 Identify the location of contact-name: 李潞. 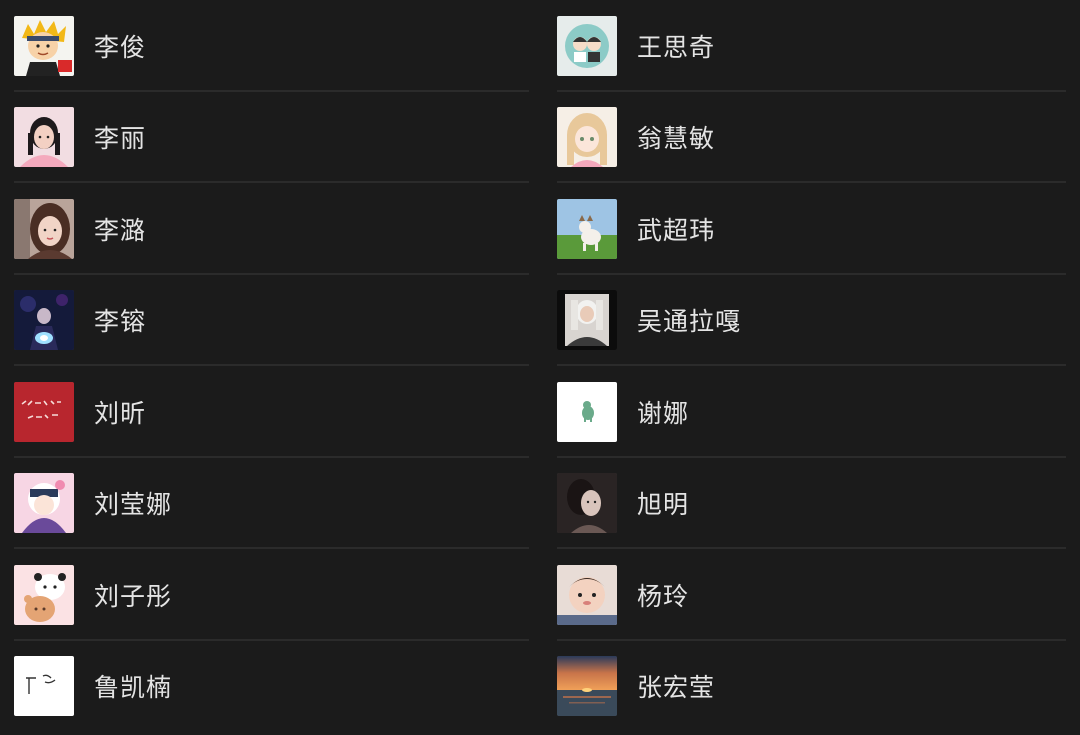
(120, 230).